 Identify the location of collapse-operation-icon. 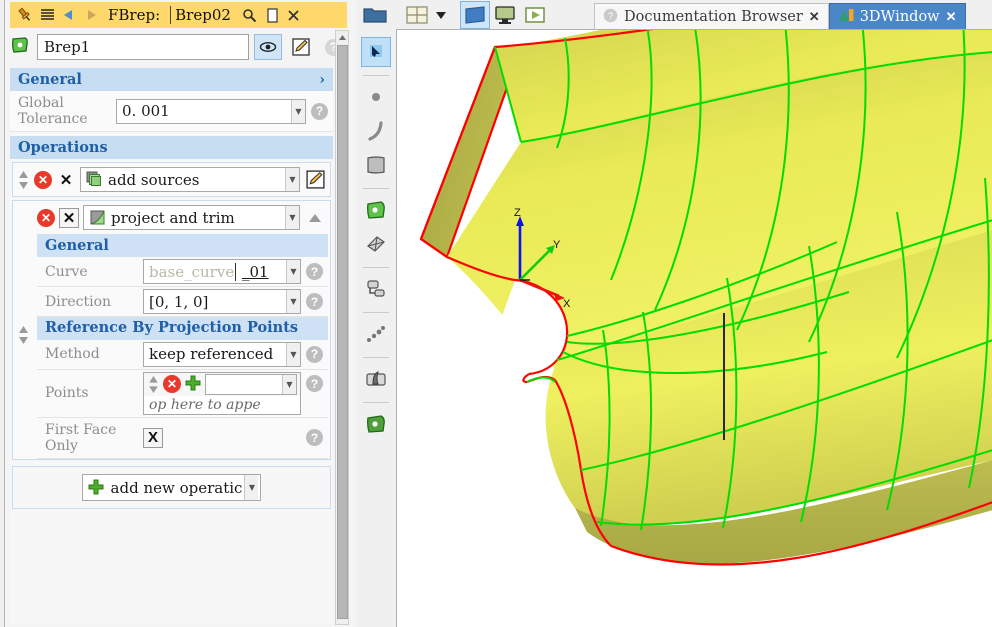
(315, 218).